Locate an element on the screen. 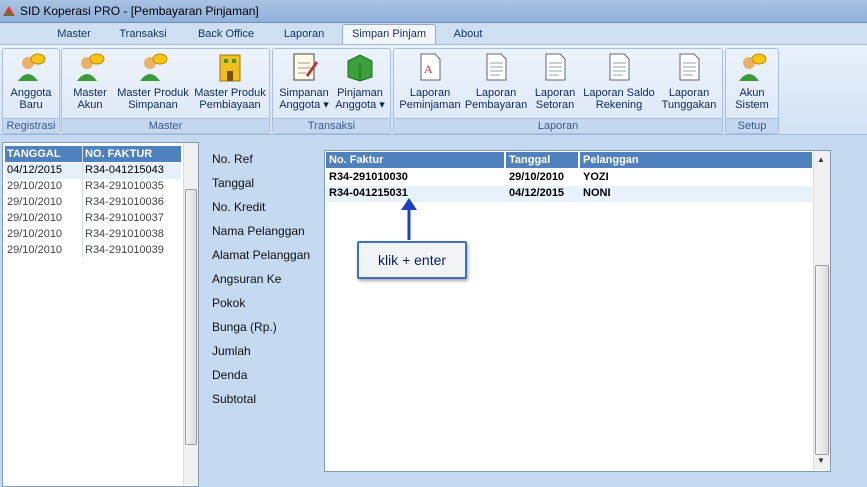 This screenshot has width=867, height=487. master-produk-pembiayaan-button: Master Produk Pembiayaan is located at coordinates (230, 84).